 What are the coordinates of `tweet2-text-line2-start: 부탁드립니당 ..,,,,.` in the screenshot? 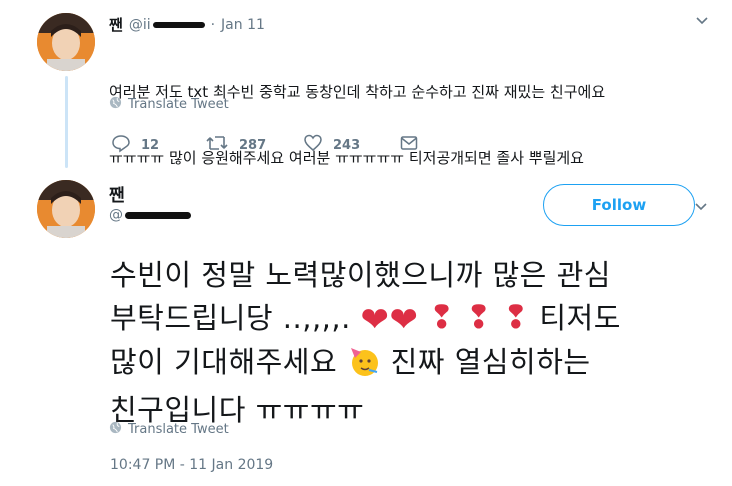 It's located at (230, 318).